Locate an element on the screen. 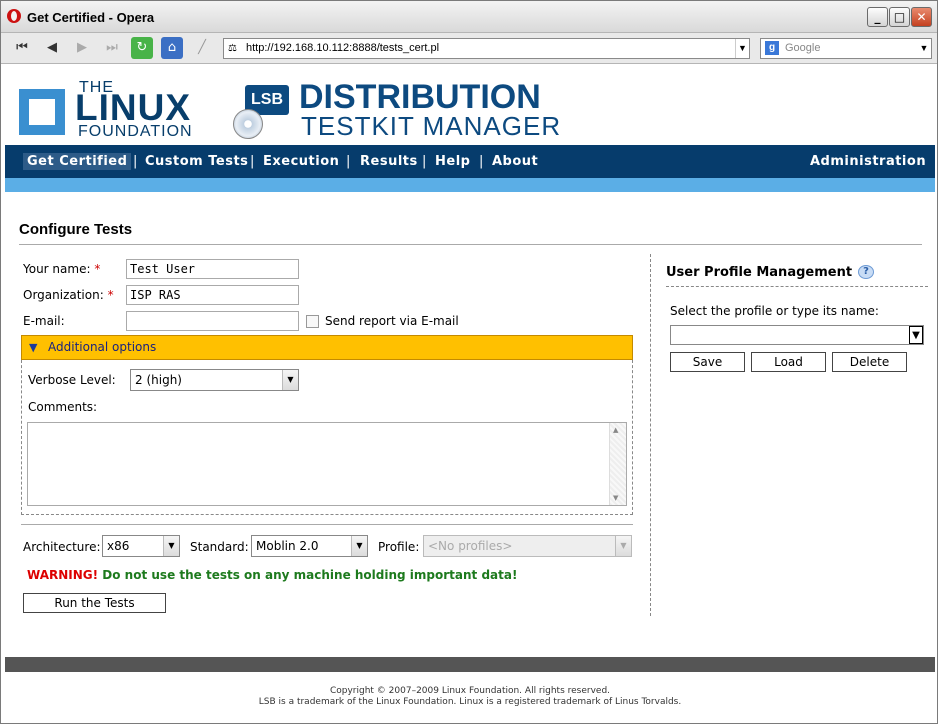 The height and width of the screenshot is (724, 938). page-title: Configure Tests is located at coordinates (76, 229).